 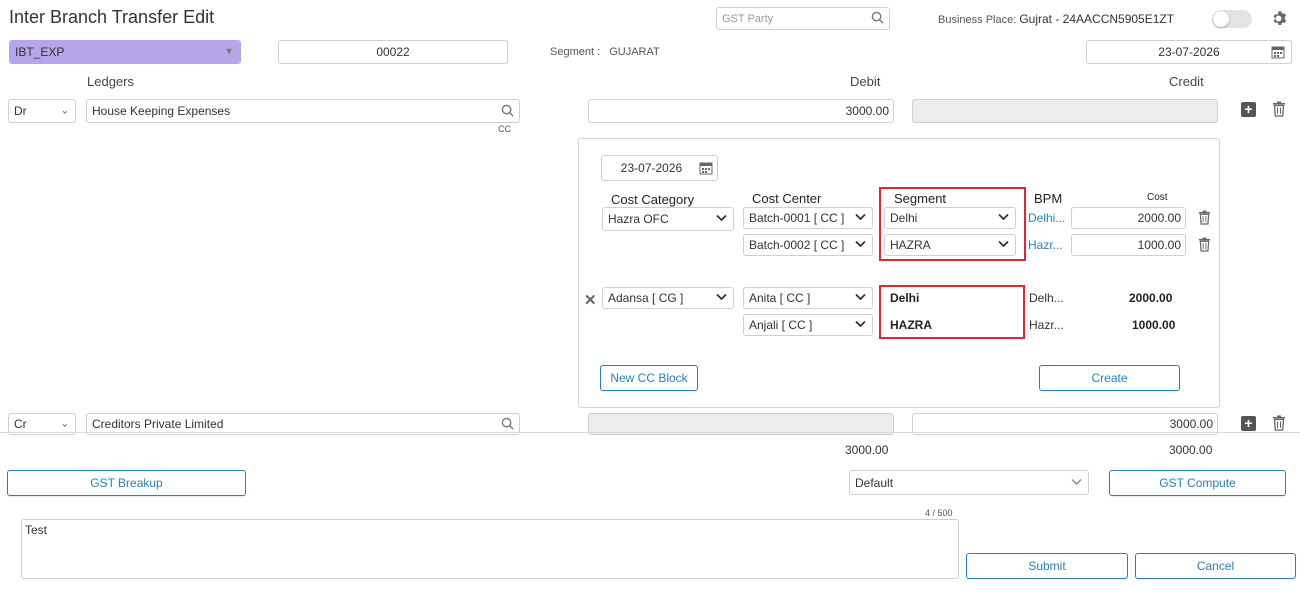 What do you see at coordinates (651, 168) in the screenshot?
I see `cc-date-value: 23-07-2026` at bounding box center [651, 168].